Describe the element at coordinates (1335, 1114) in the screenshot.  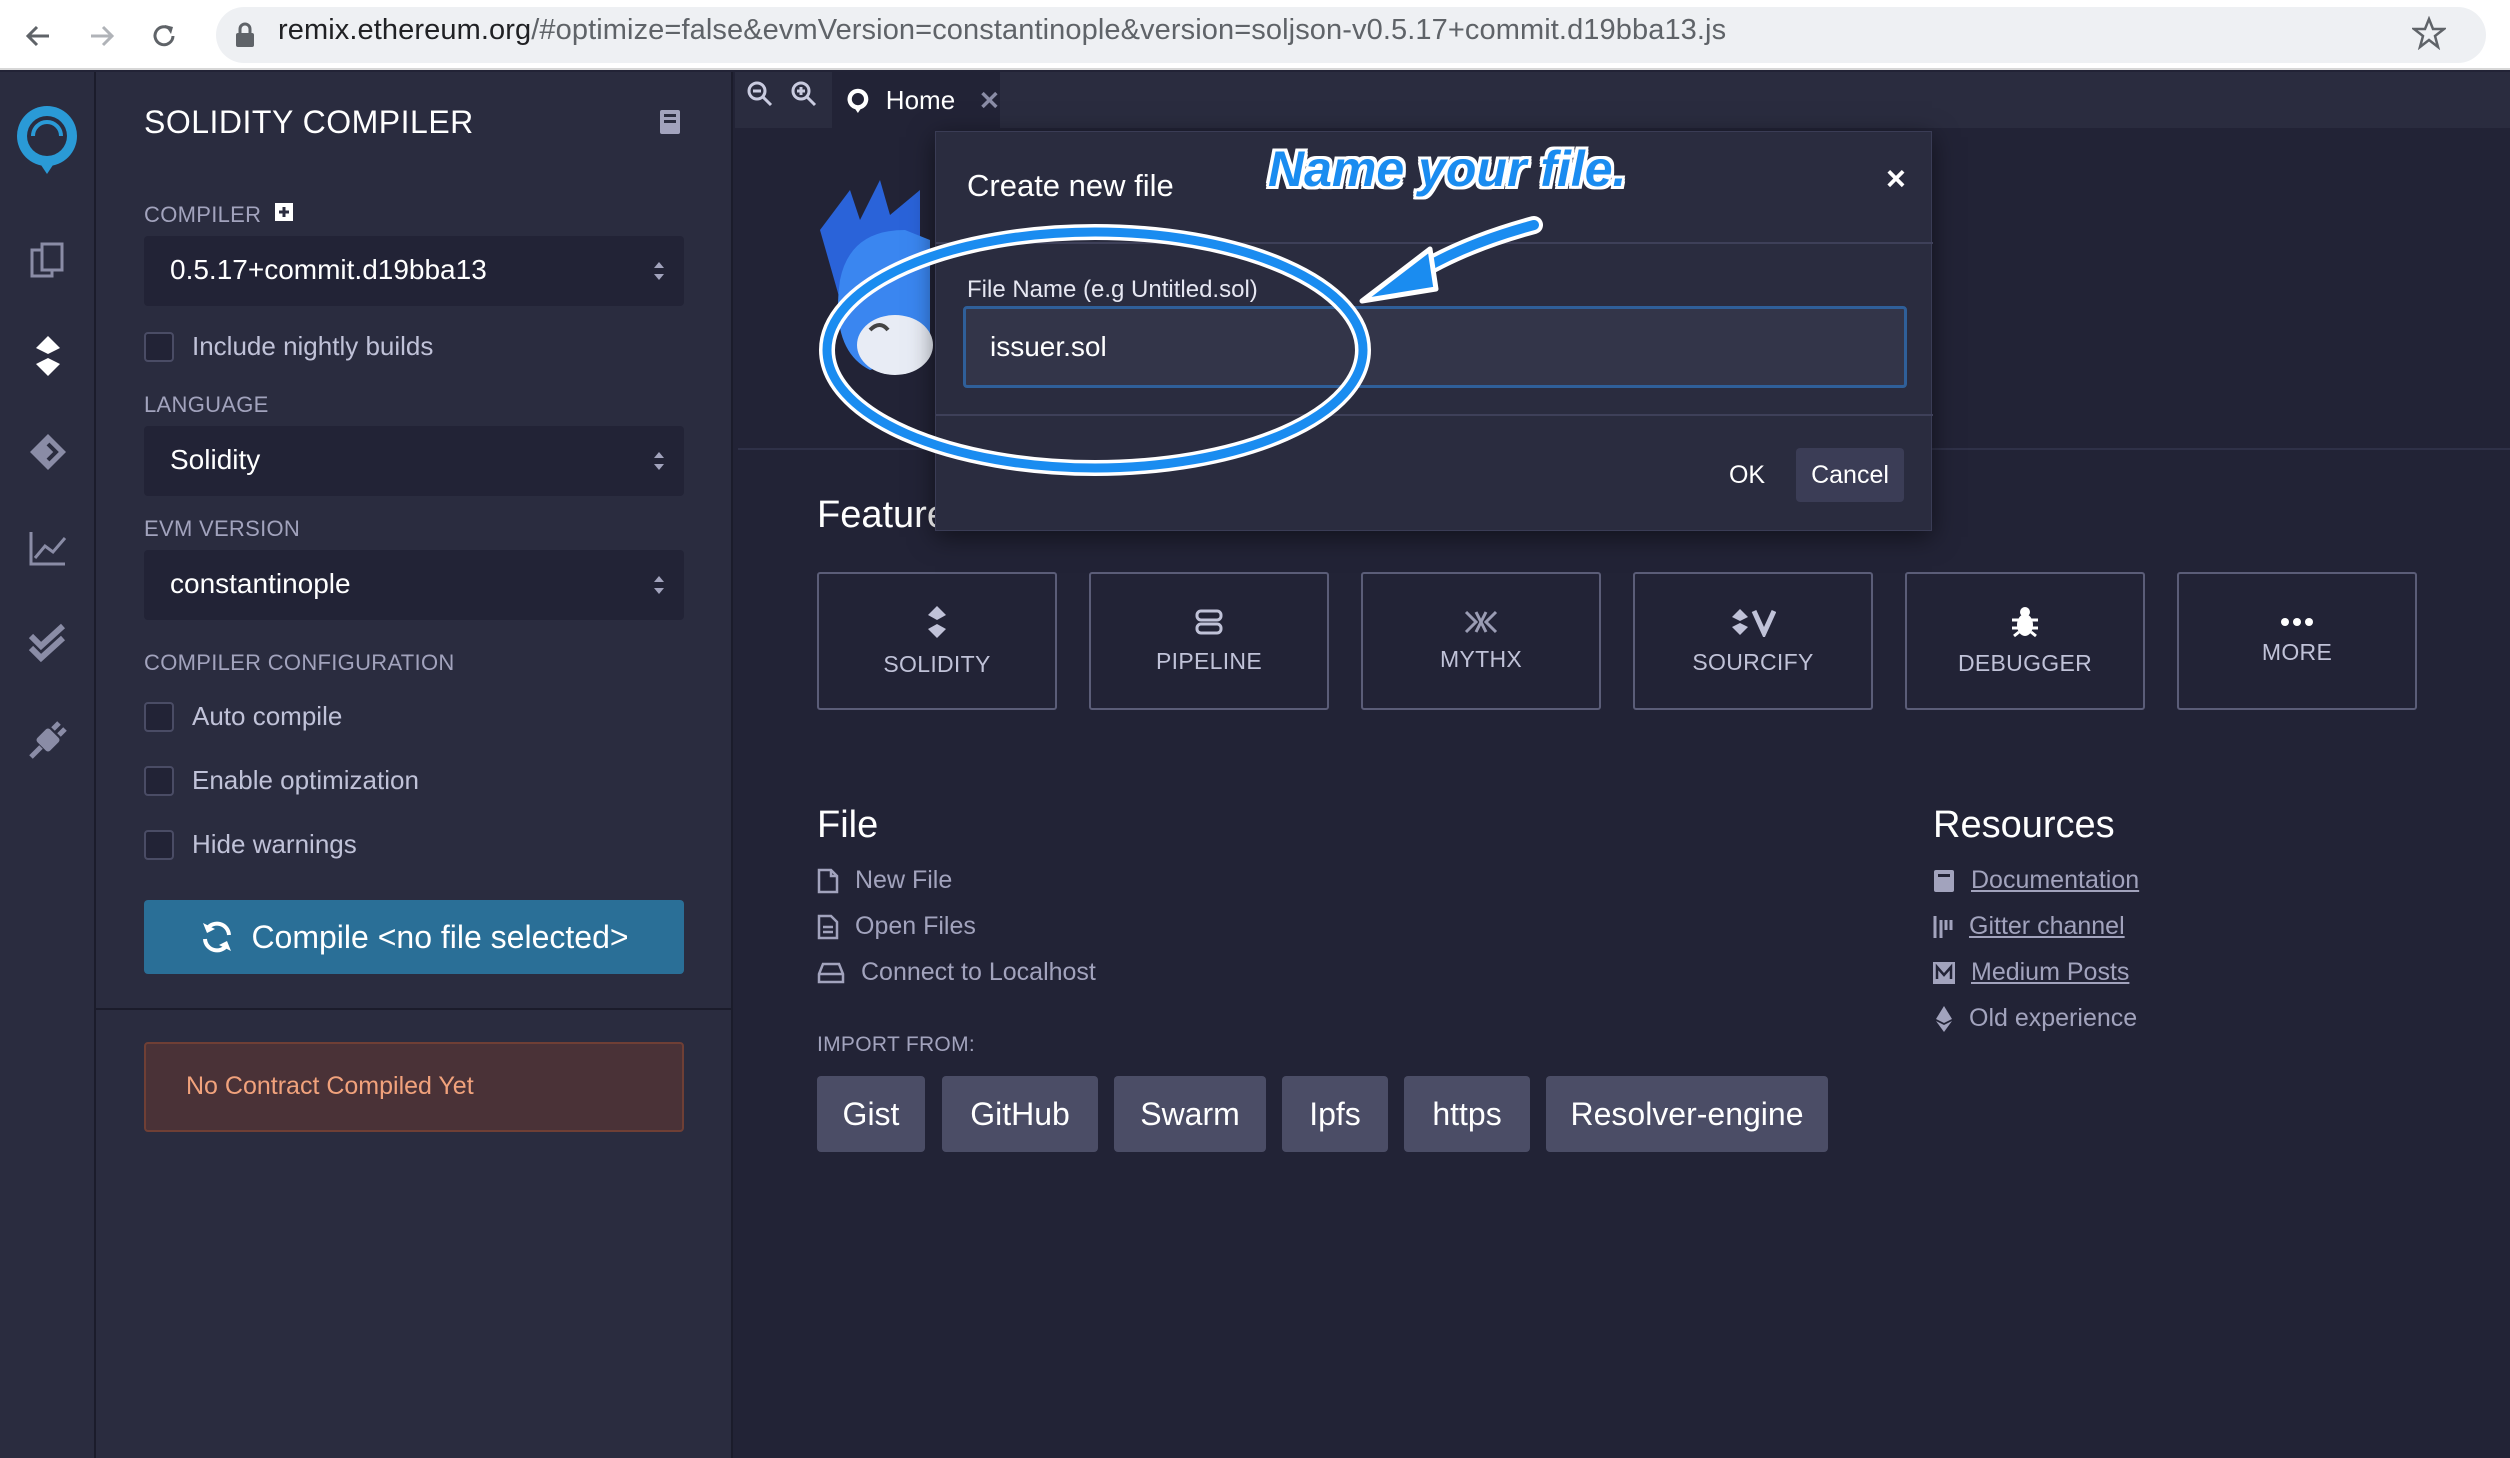
I see `import-ipfs-button: Ipfs` at that location.